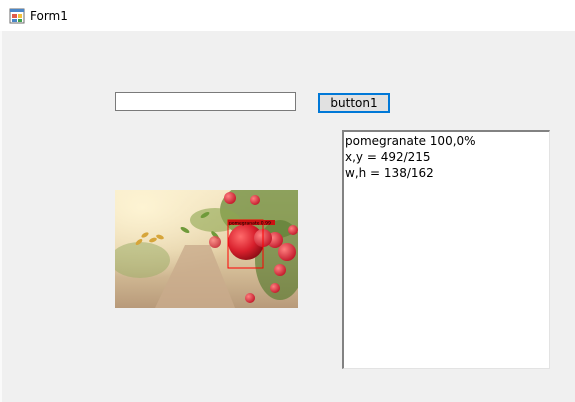 Image resolution: width=575 pixels, height=402 pixels. What do you see at coordinates (250, 224) in the screenshot?
I see `detection-label: pomegranate 0.99` at bounding box center [250, 224].